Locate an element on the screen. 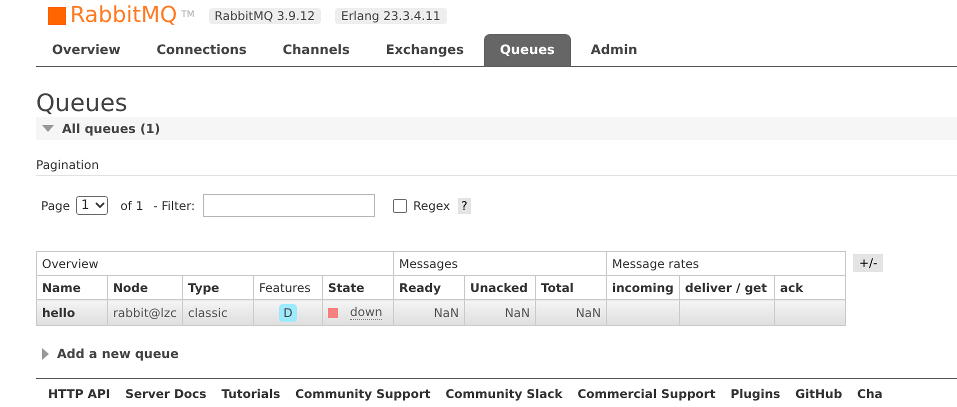 The image size is (957, 407). nav-tab: Admin is located at coordinates (614, 50).